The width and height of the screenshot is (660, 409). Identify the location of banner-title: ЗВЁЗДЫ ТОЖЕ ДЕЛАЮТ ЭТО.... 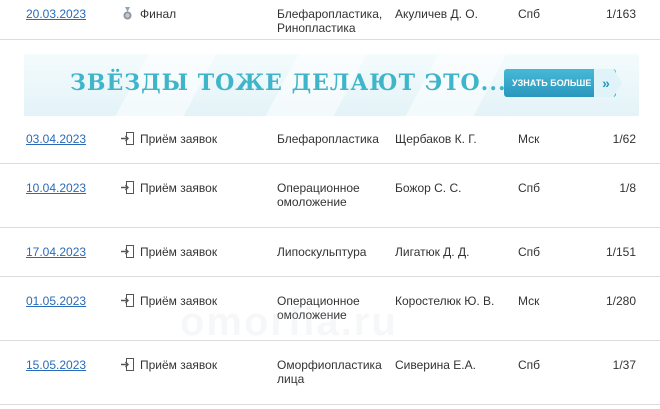
(288, 83).